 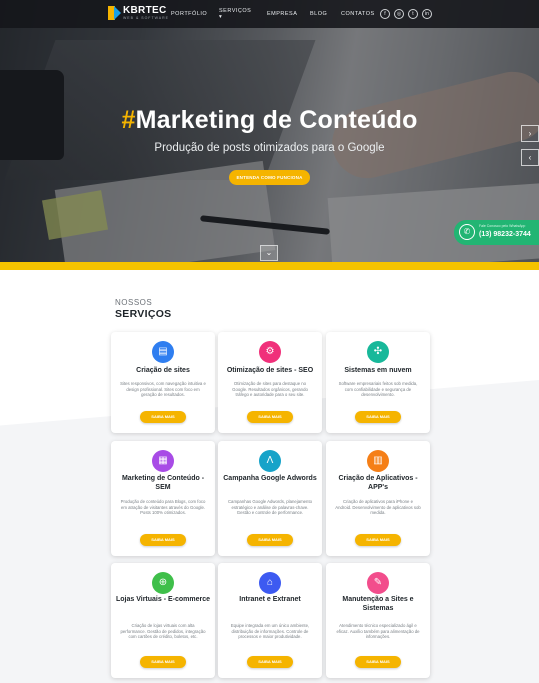 I want to click on scroll-down-button: ⌄, so click(x=269, y=253).